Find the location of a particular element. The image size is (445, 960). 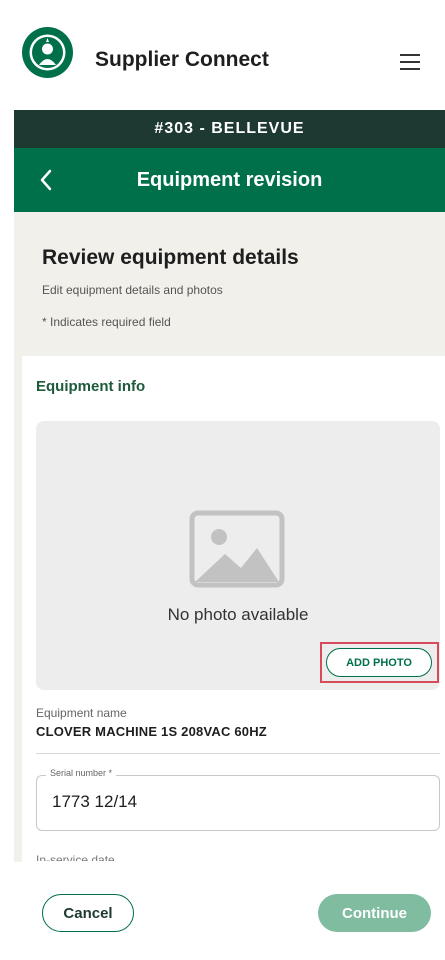

page-header: Equipment revision is located at coordinates (229, 180).